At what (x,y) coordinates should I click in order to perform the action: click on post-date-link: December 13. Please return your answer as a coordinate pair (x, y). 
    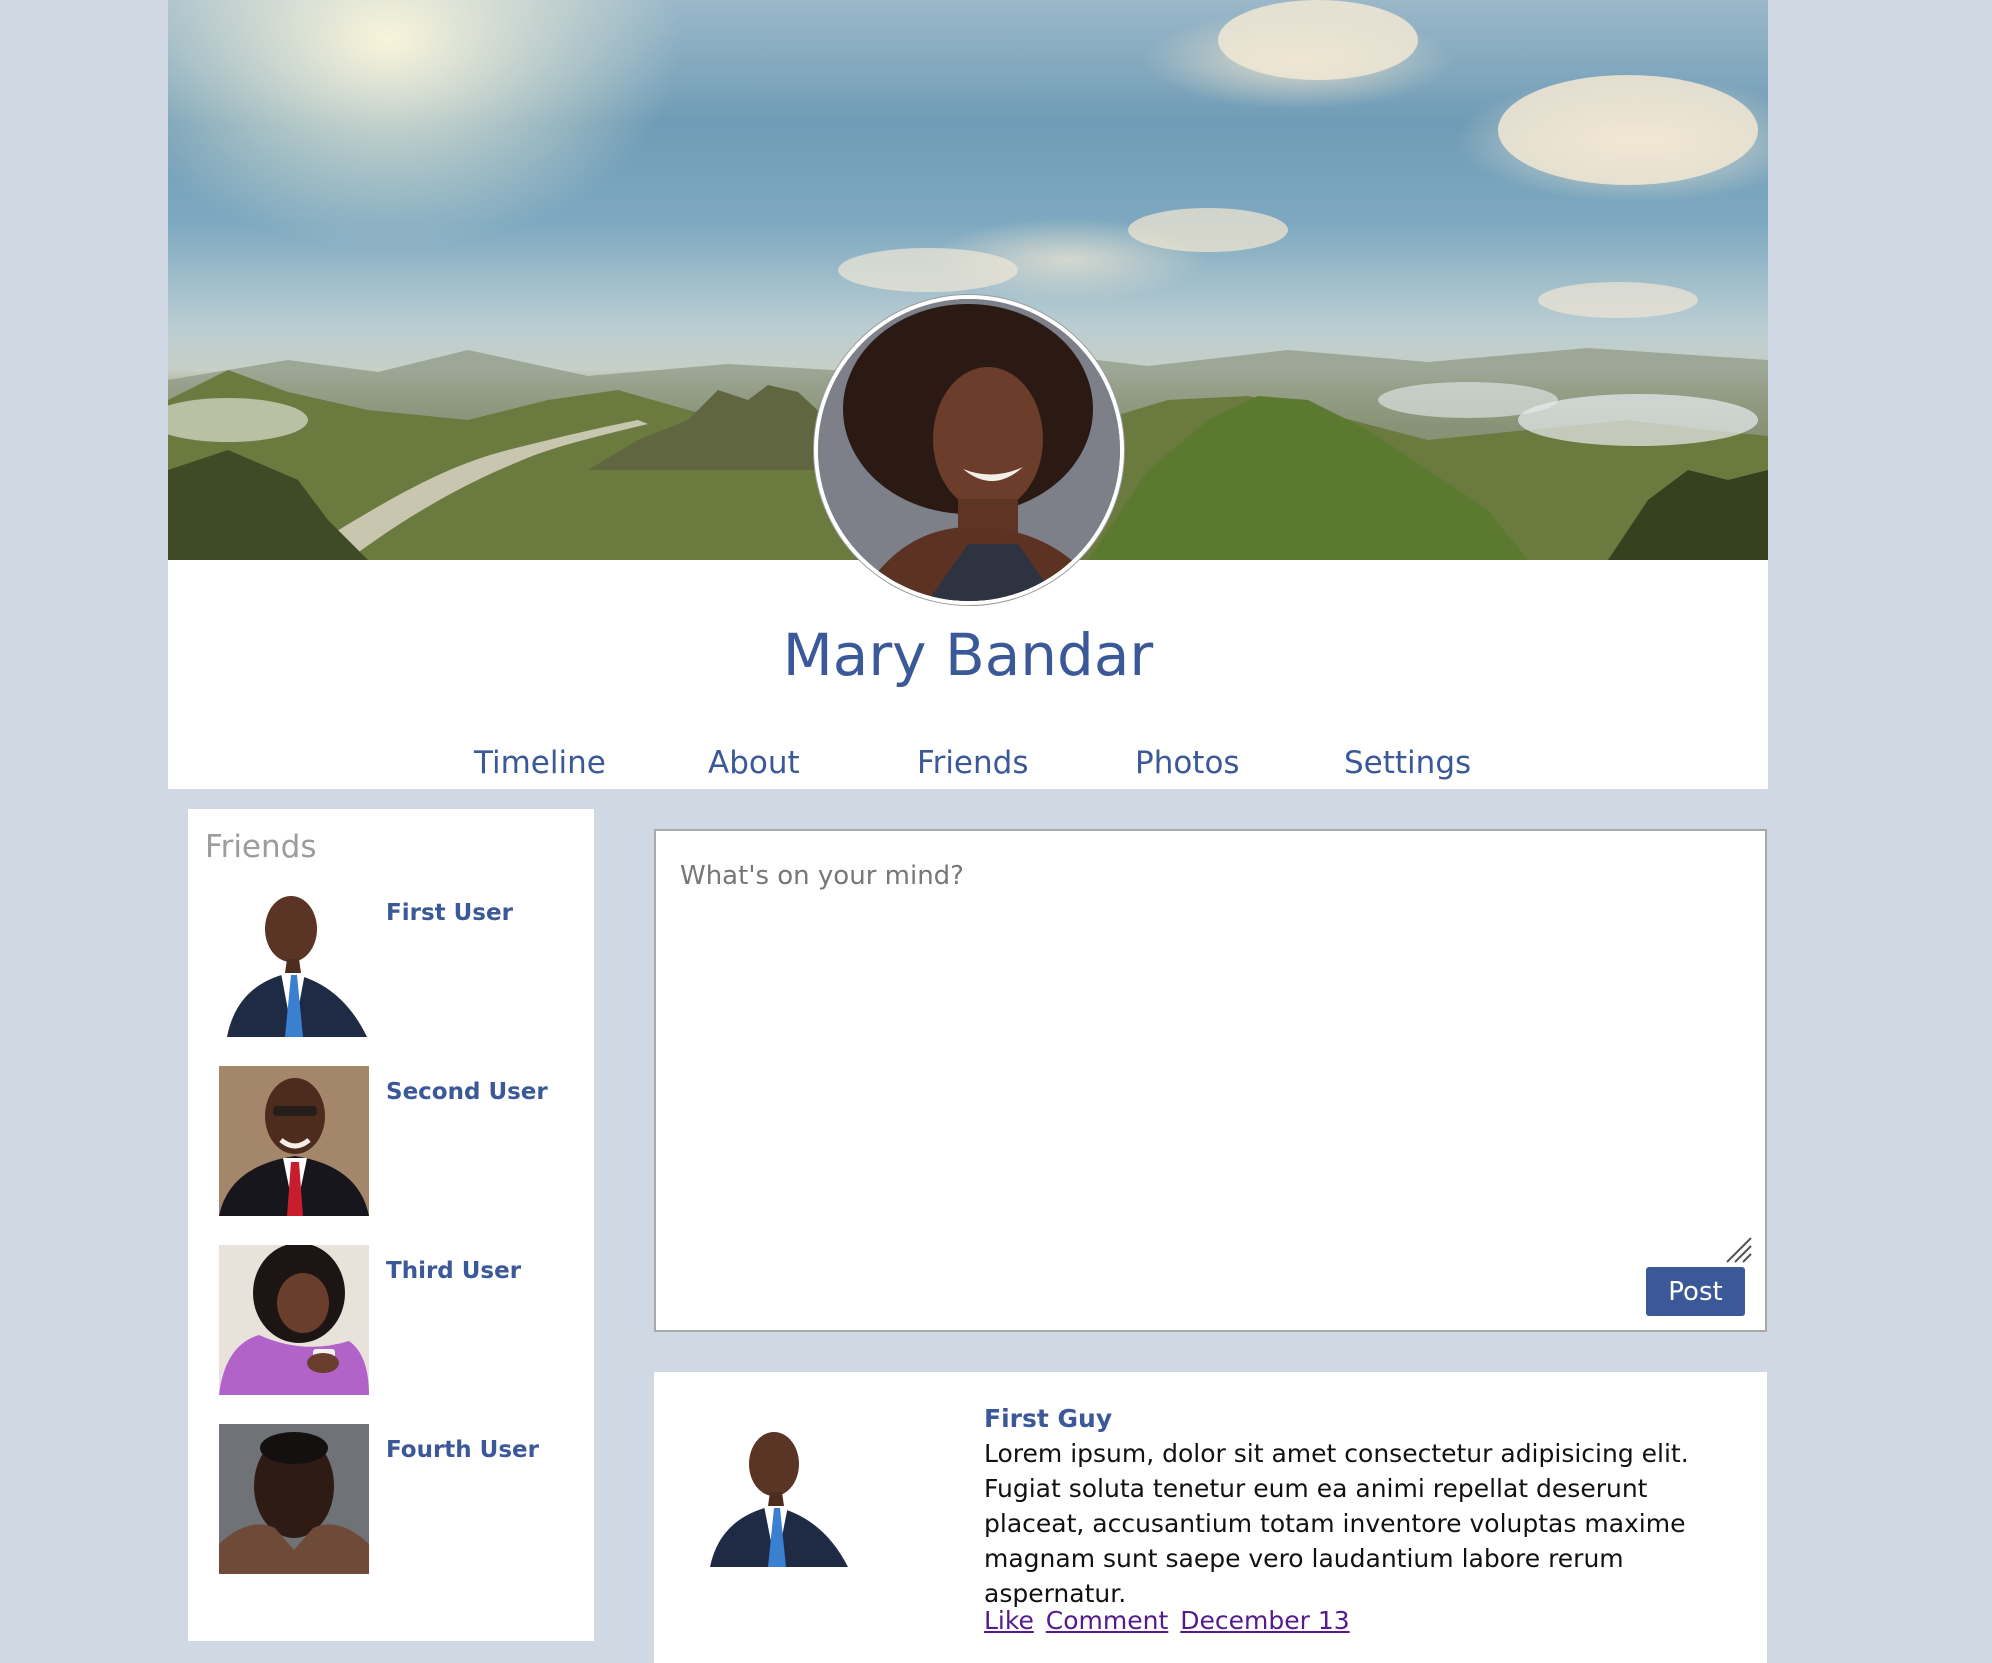
    Looking at the image, I should click on (1264, 1620).